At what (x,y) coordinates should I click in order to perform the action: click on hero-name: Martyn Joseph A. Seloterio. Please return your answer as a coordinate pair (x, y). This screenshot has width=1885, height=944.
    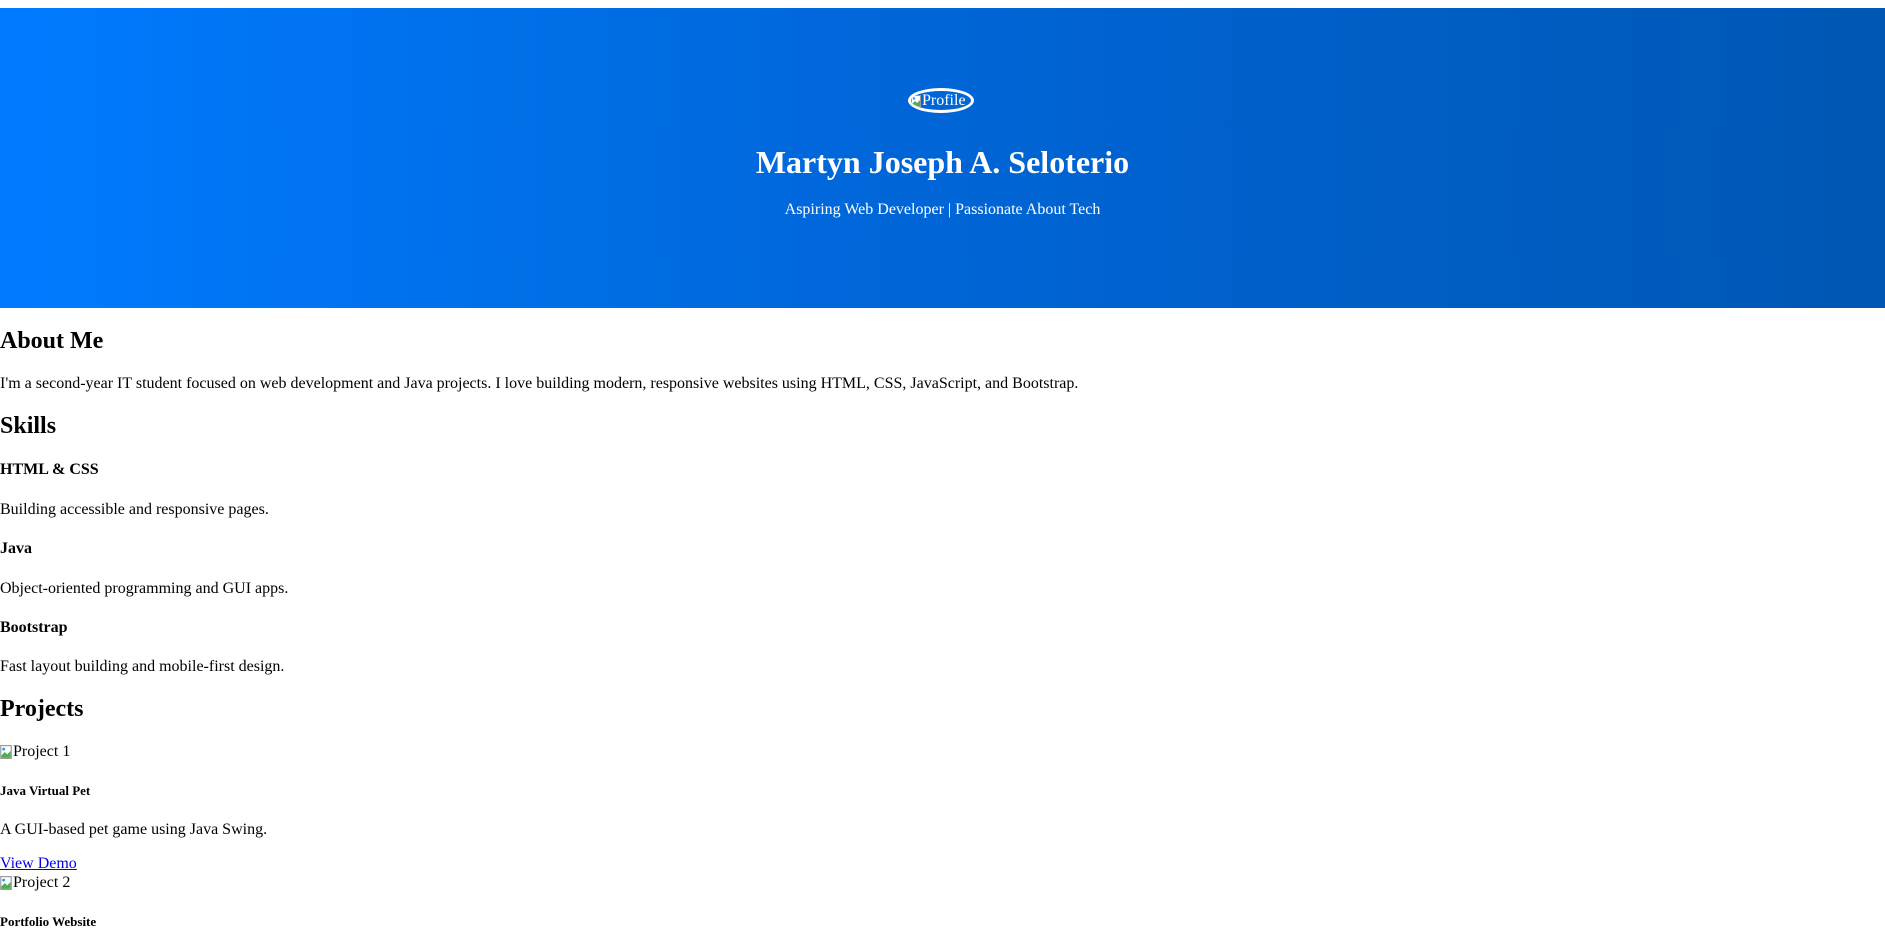
    Looking at the image, I should click on (942, 162).